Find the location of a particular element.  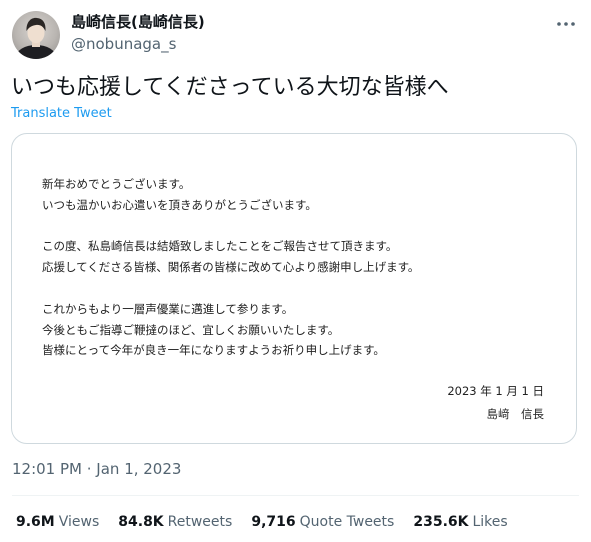

likes-label: Likes is located at coordinates (490, 522).